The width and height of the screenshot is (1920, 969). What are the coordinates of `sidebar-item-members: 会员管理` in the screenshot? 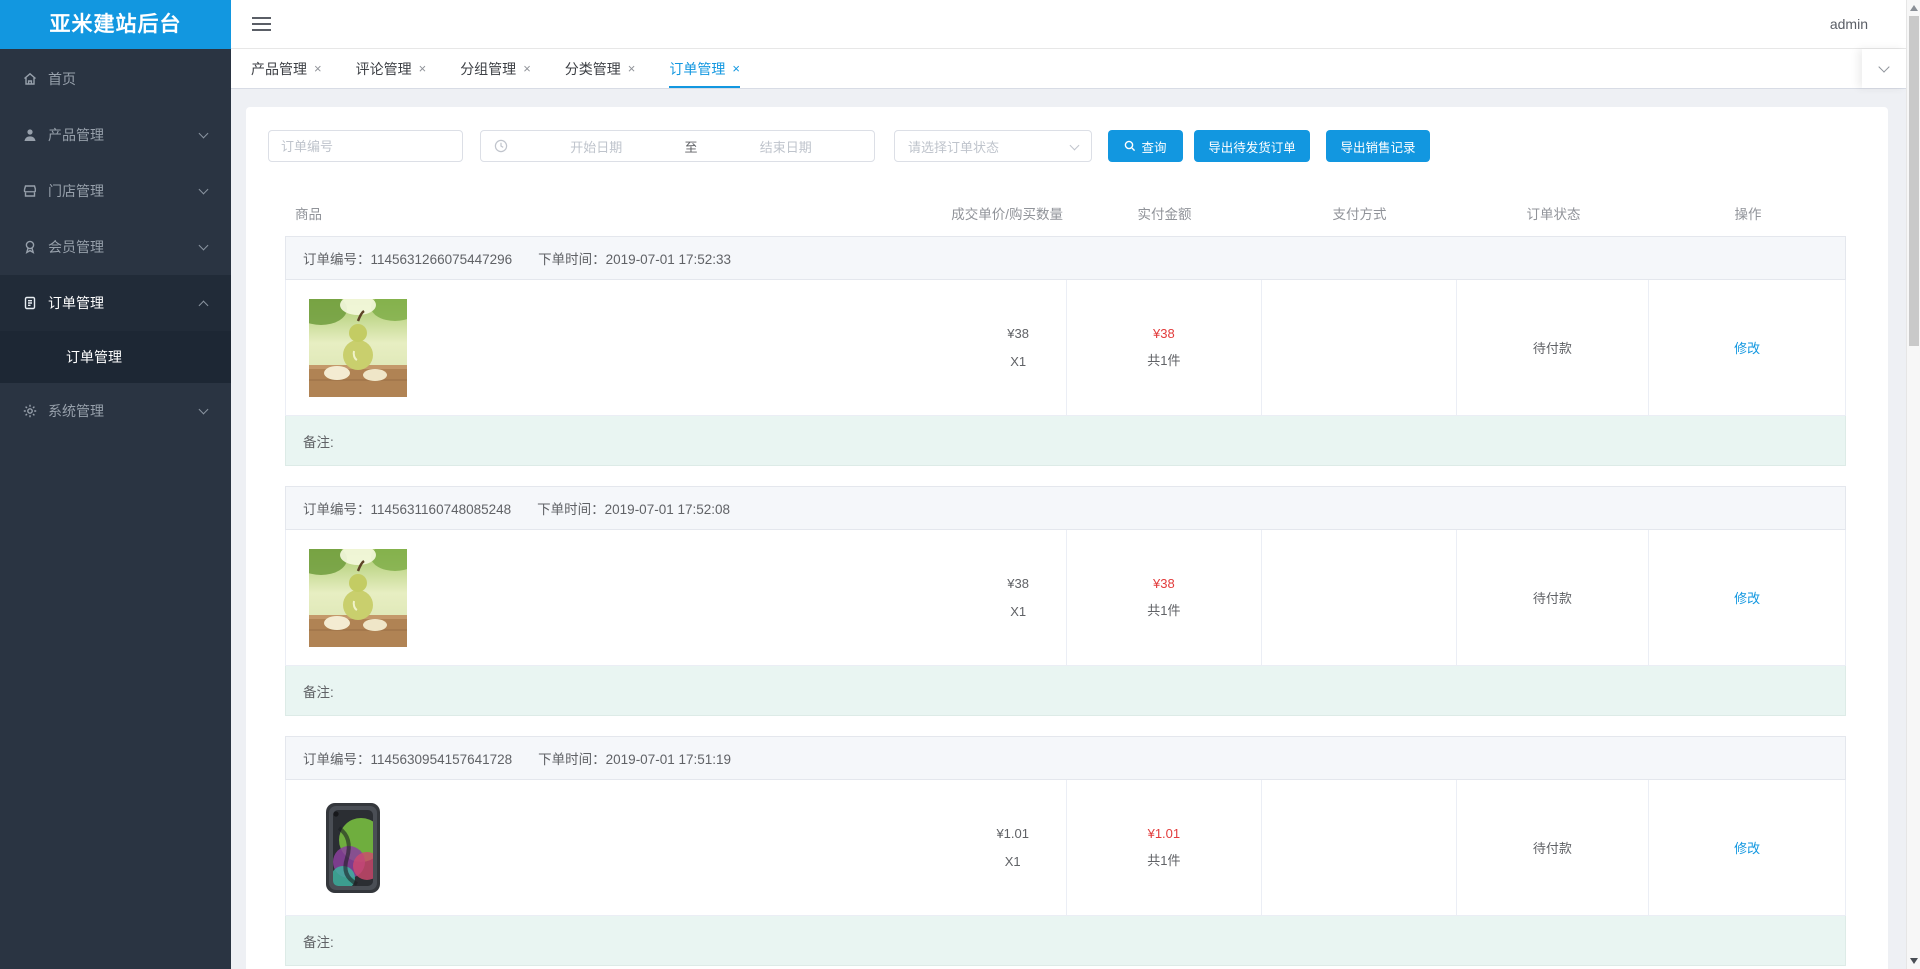 It's located at (115, 247).